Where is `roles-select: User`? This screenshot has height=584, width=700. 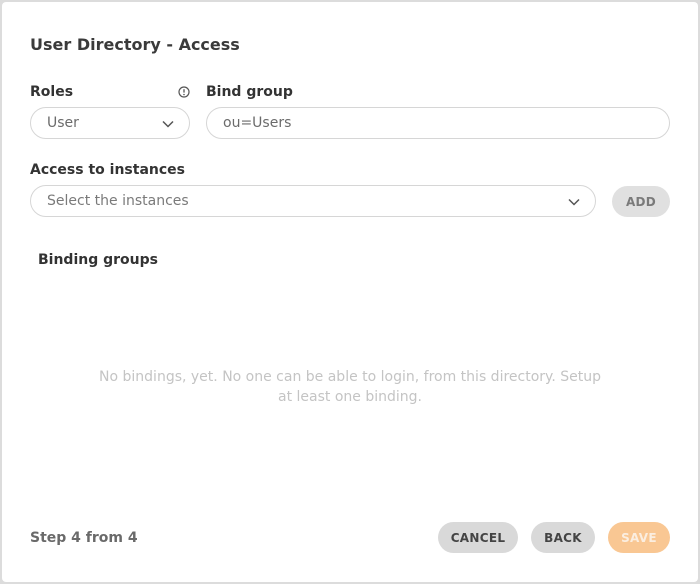
roles-select: User is located at coordinates (110, 123).